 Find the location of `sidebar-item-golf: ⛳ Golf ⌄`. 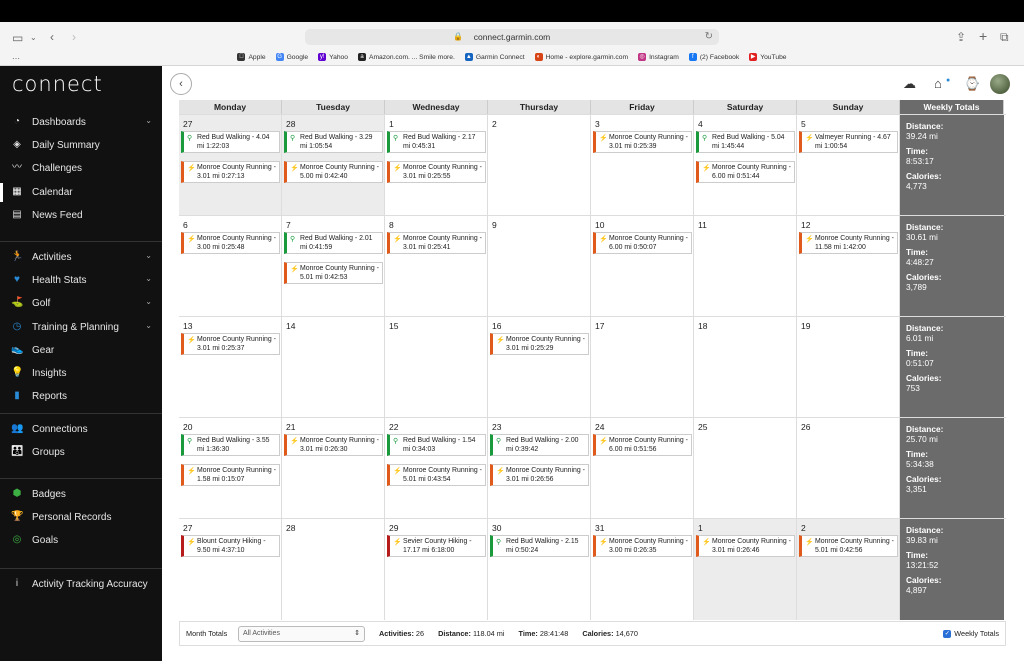

sidebar-item-golf: ⛳ Golf ⌄ is located at coordinates (81, 303).